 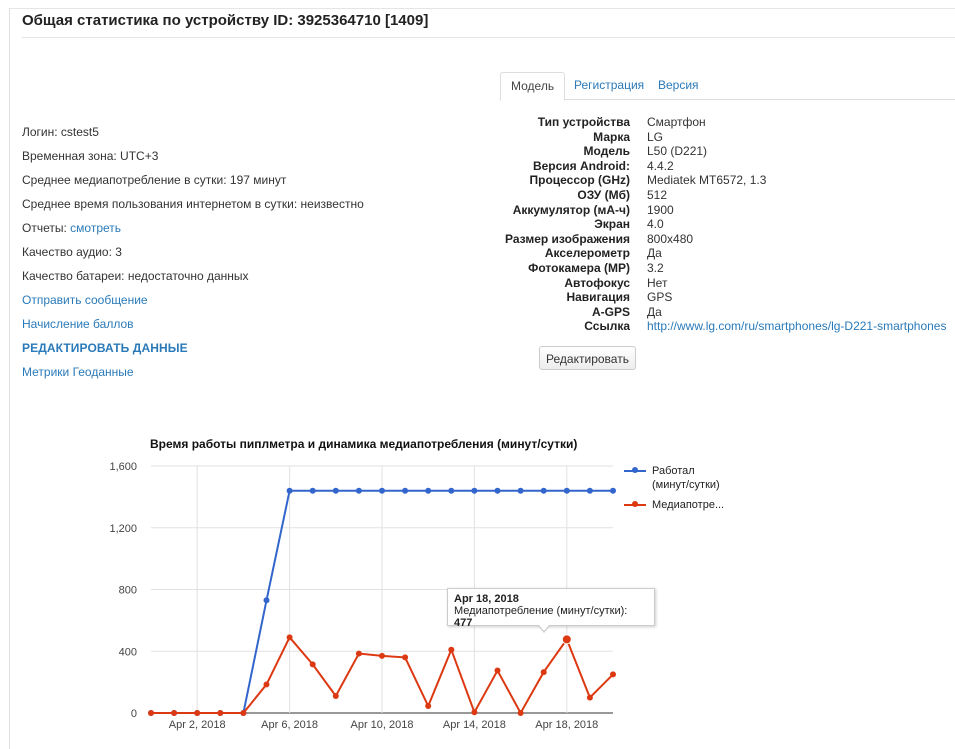 I want to click on spec-value: Mediatek MT6572, 1.3, so click(x=707, y=180).